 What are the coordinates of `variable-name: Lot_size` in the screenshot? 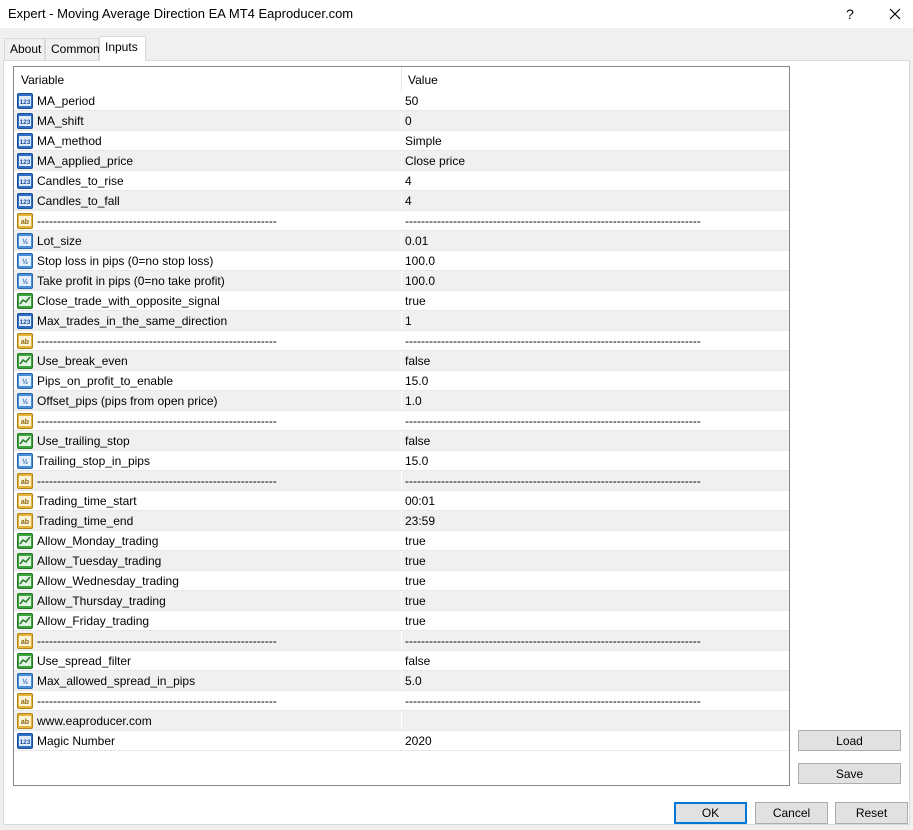 It's located at (59, 241).